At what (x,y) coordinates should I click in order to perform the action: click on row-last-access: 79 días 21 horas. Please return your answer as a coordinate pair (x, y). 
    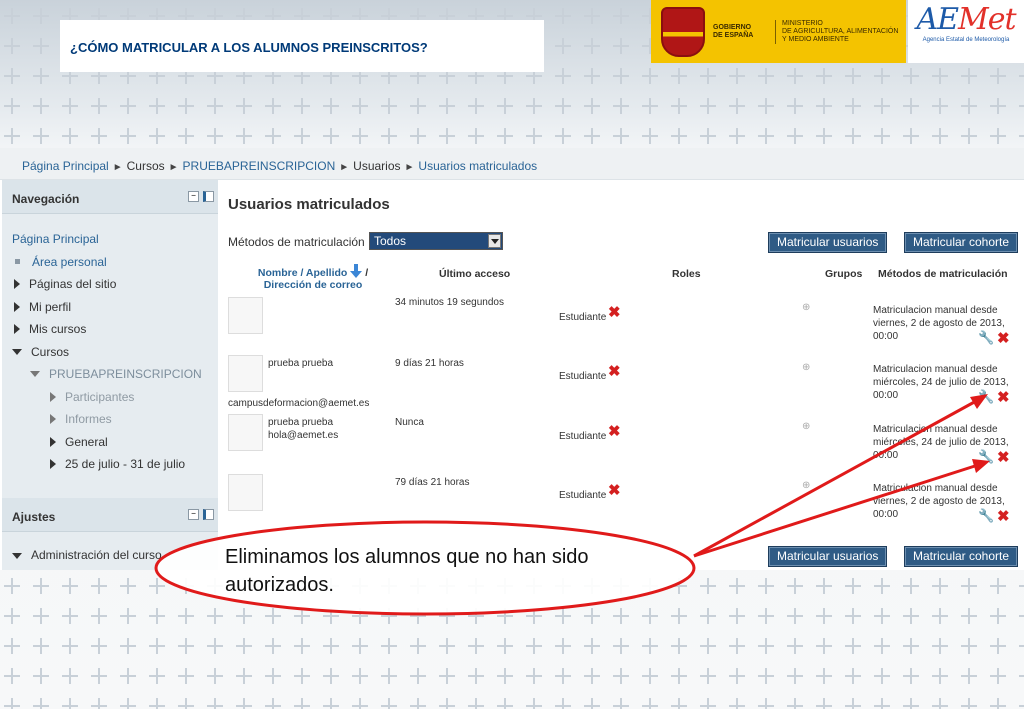
    Looking at the image, I should click on (432, 482).